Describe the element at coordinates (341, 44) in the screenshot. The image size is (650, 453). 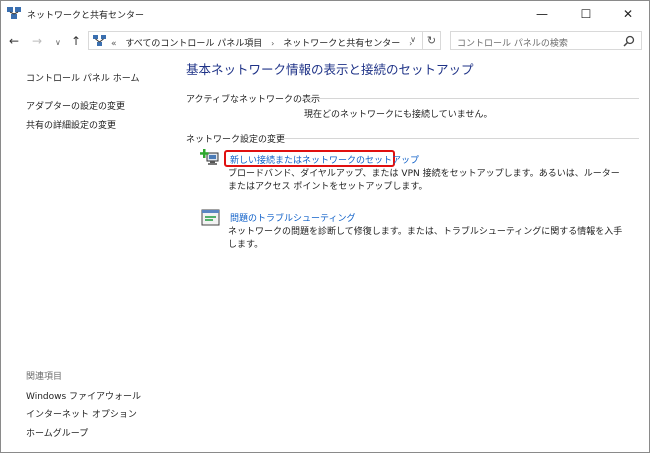
I see `breadcrumb-network-center: ネットワークと共有センター` at that location.